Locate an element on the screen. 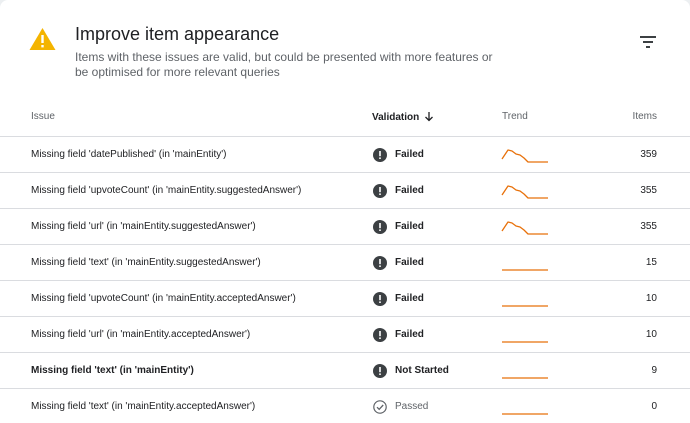 The height and width of the screenshot is (423, 690). check-circle-icon is located at coordinates (380, 406).